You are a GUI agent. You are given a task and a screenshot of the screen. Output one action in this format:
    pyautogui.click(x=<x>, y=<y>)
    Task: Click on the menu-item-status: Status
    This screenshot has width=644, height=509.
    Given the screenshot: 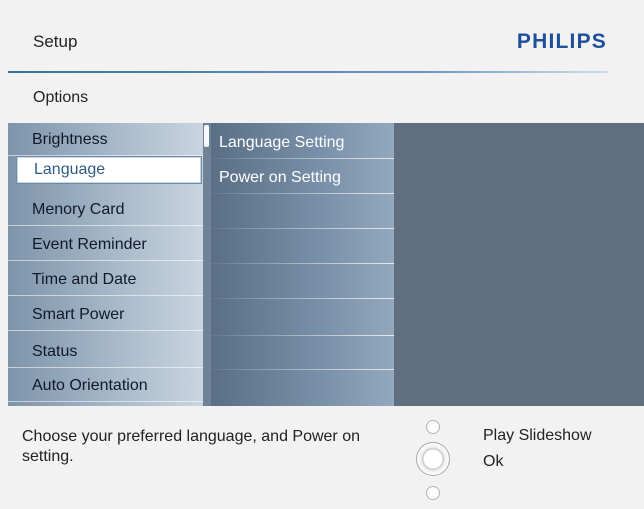 What is the action you would take?
    pyautogui.click(x=105, y=351)
    